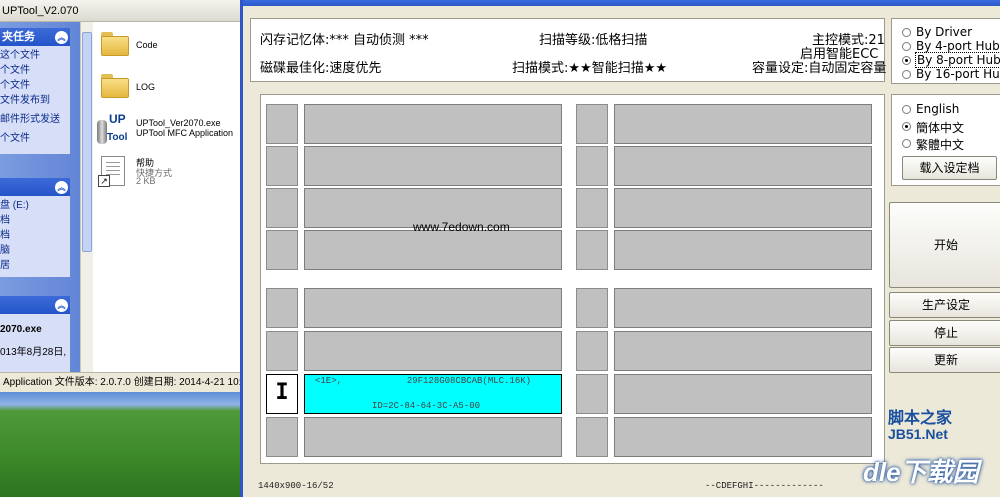 The height and width of the screenshot is (497, 1000). I want to click on explorer-scrollbar, so click(86, 197).